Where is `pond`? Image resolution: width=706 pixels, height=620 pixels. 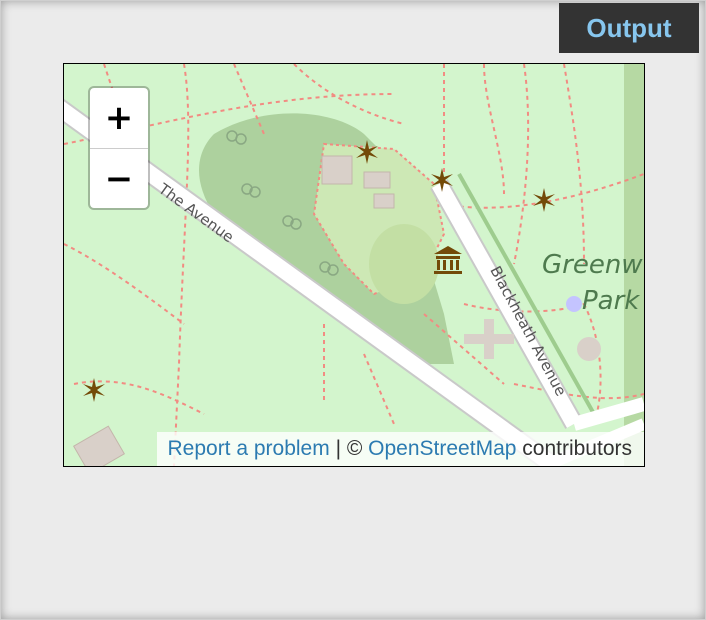 pond is located at coordinates (589, 349).